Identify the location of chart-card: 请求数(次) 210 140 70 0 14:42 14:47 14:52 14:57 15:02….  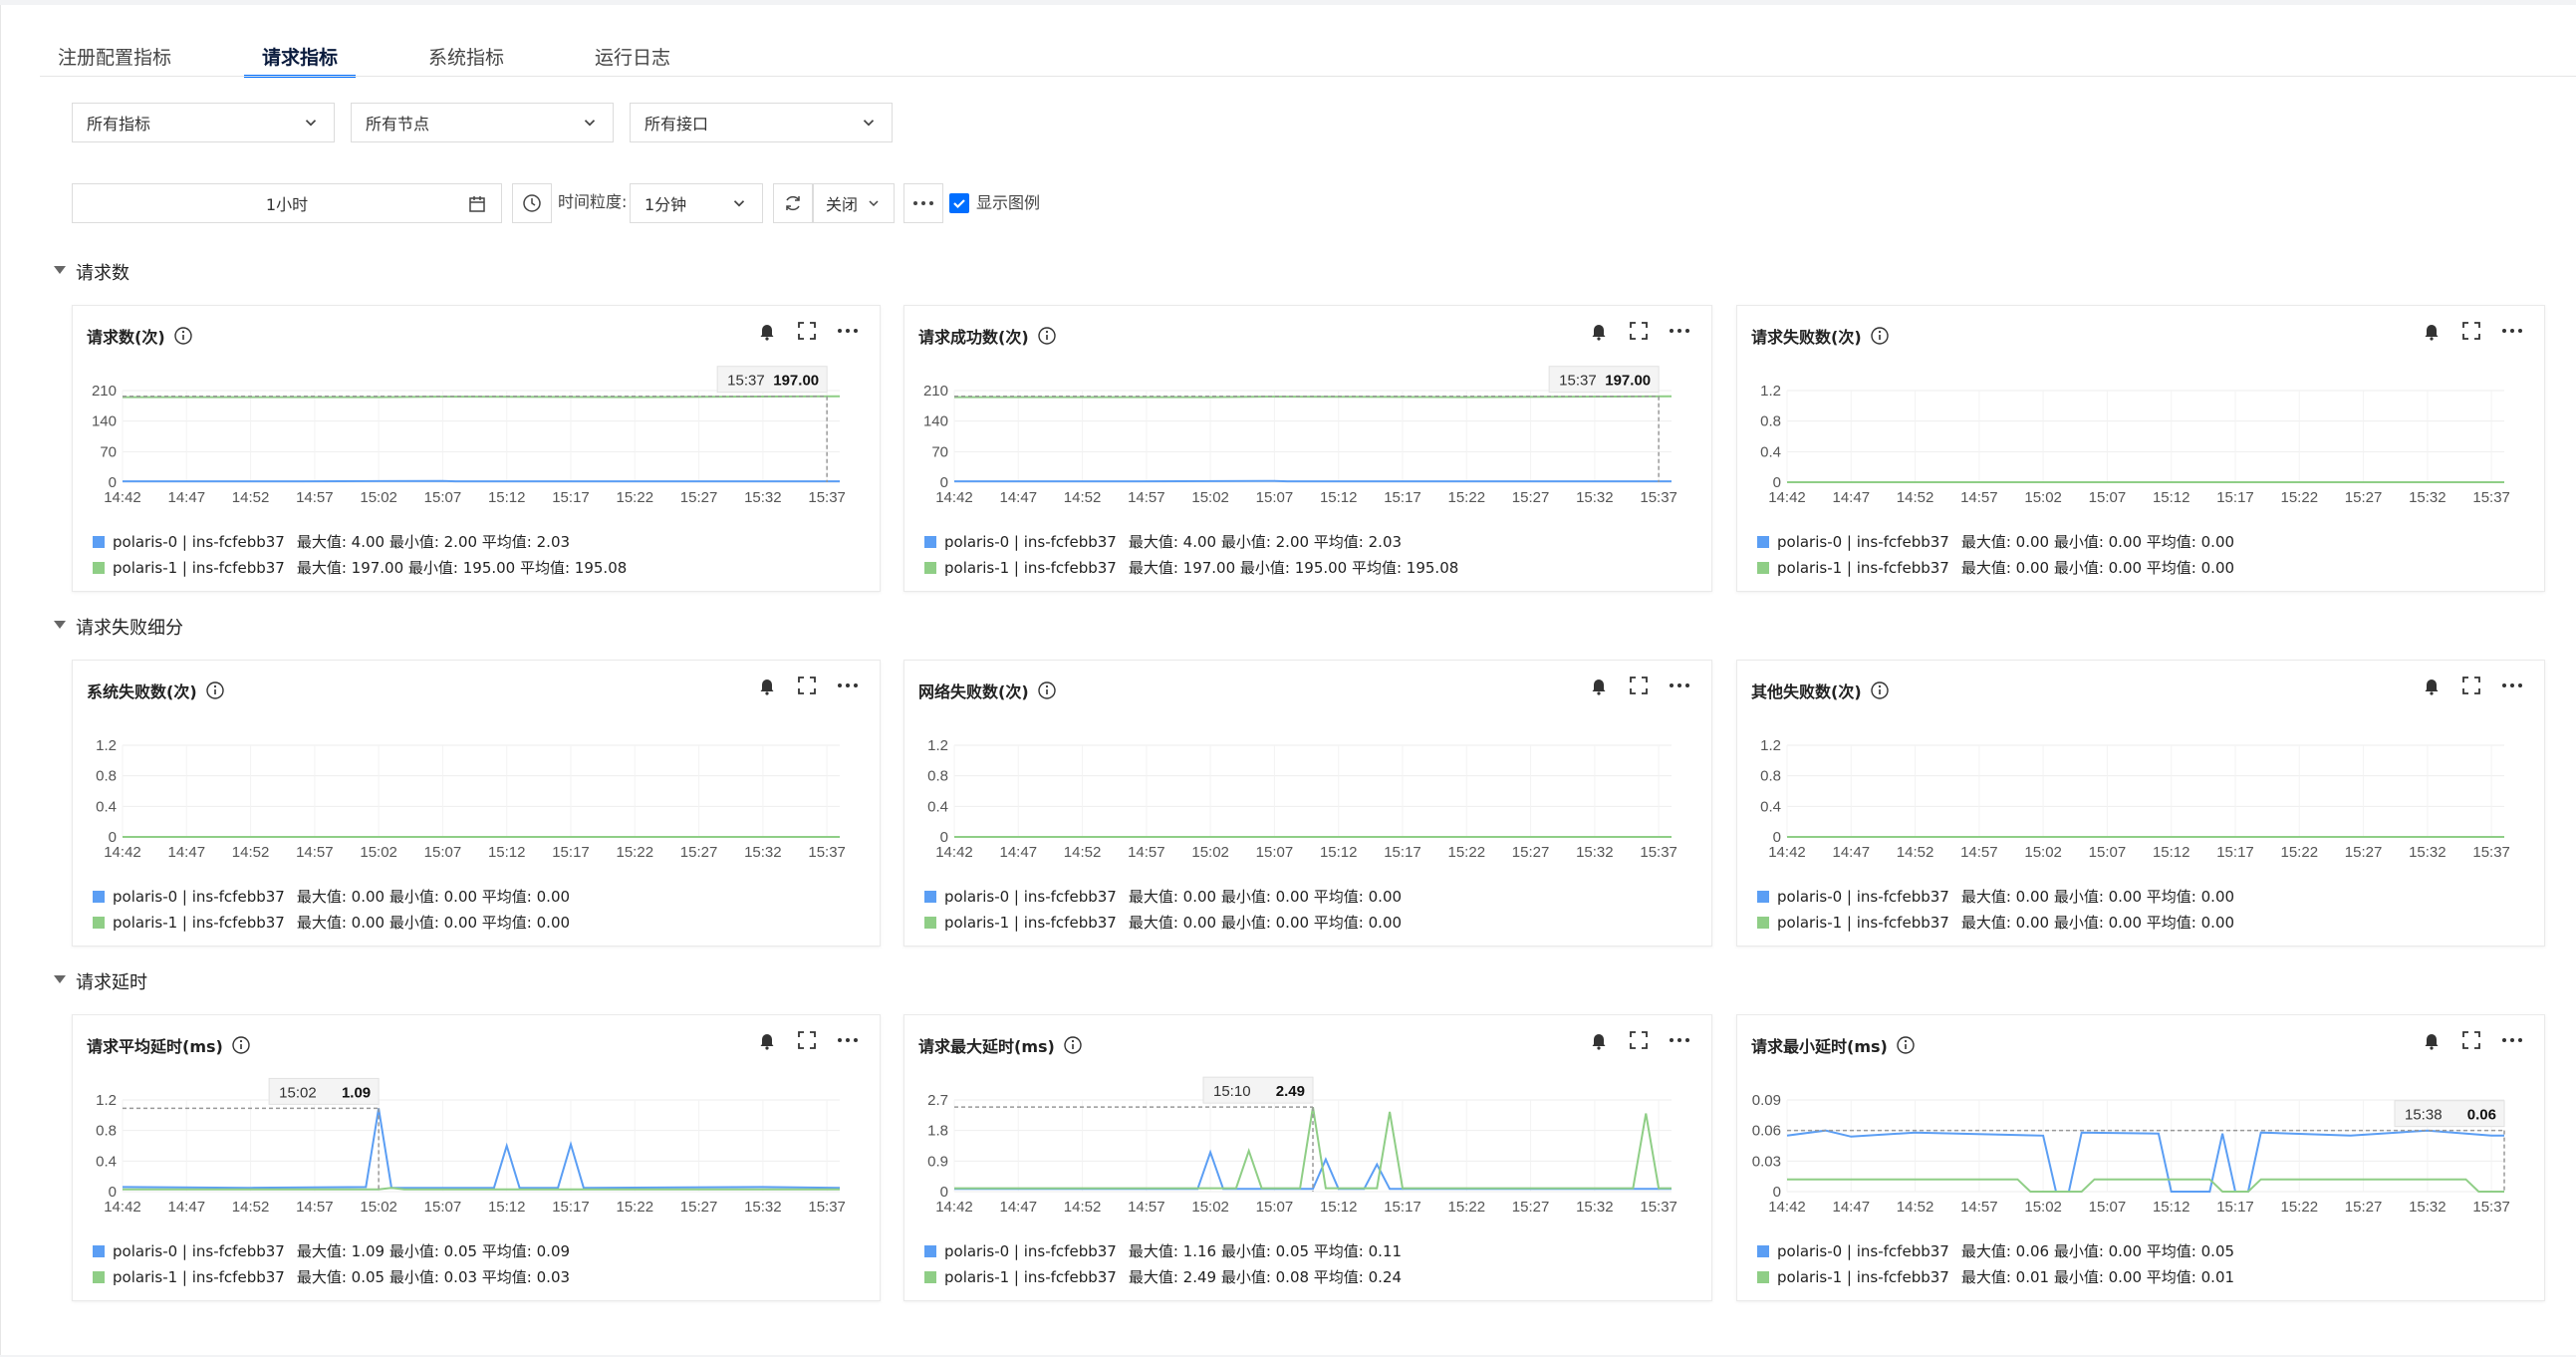
(476, 448).